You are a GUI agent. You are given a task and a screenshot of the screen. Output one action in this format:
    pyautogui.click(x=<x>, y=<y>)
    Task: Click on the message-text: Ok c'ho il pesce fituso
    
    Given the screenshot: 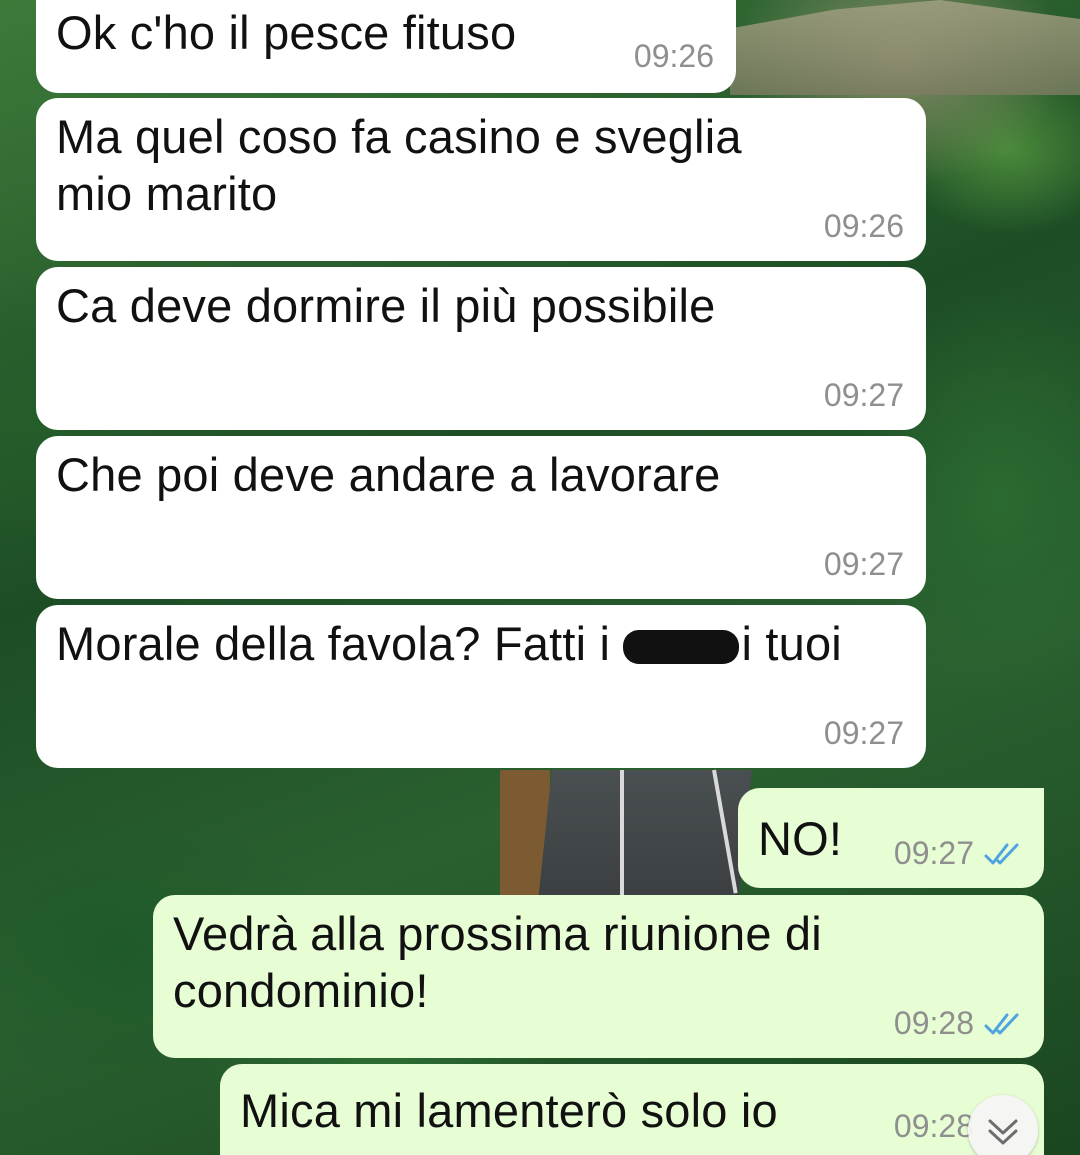 What is the action you would take?
    pyautogui.click(x=286, y=32)
    